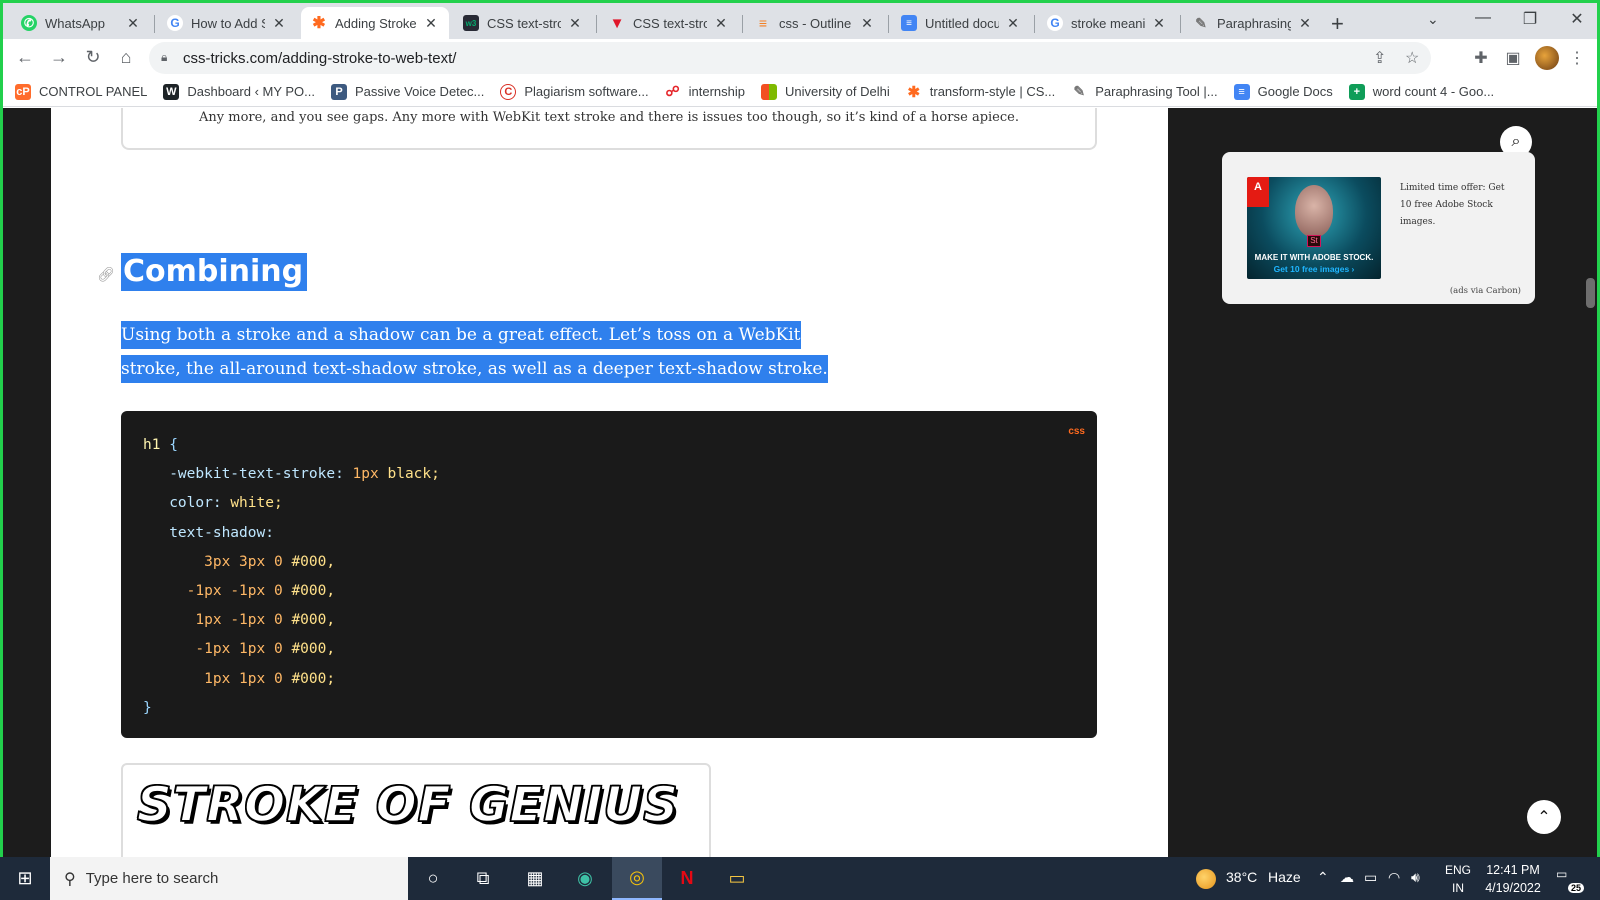  Describe the element at coordinates (1570, 880) in the screenshot. I see `notification-icon: ▭ 25` at that location.